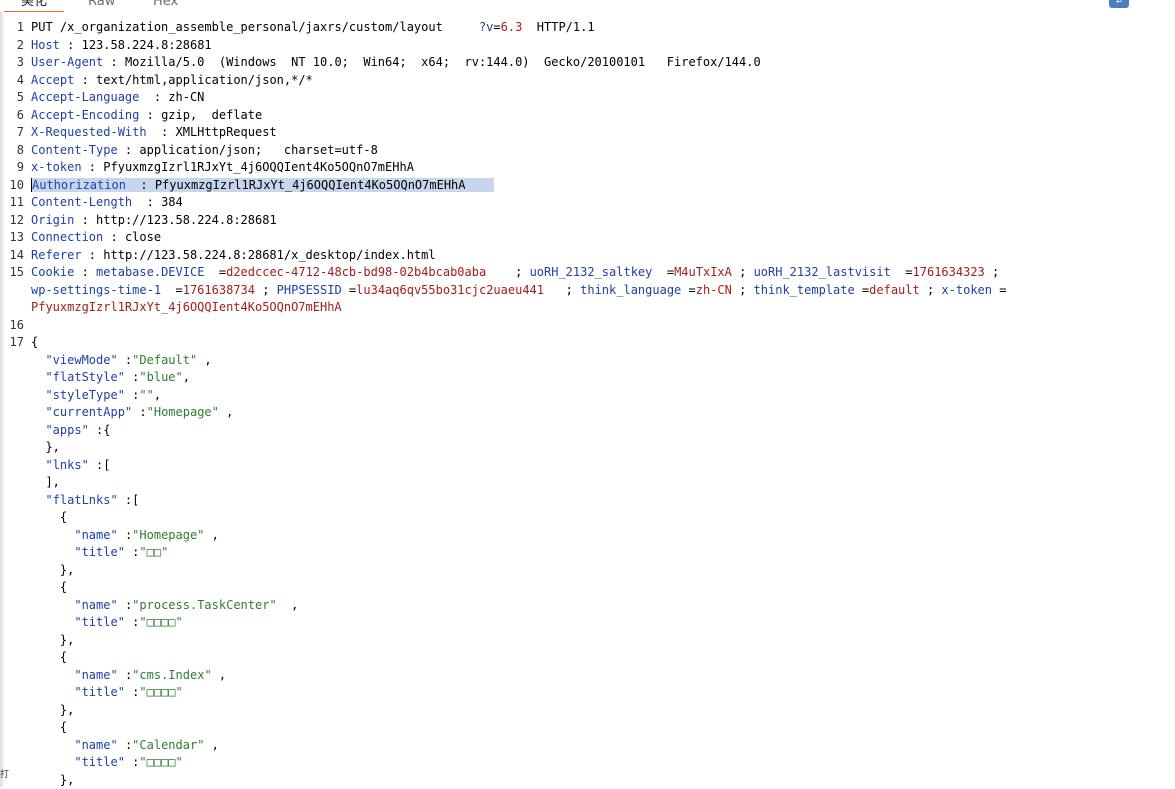 This screenshot has width=1175, height=789. I want to click on json-string: "Homepage", so click(183, 412).